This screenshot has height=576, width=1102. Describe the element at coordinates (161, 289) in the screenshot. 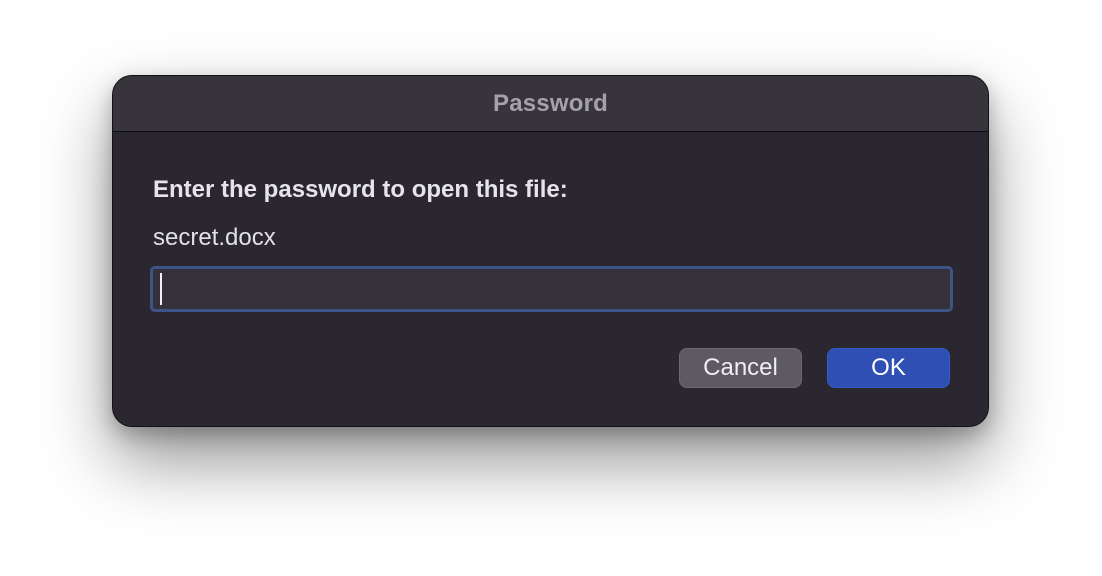

I see `text-cursor` at that location.